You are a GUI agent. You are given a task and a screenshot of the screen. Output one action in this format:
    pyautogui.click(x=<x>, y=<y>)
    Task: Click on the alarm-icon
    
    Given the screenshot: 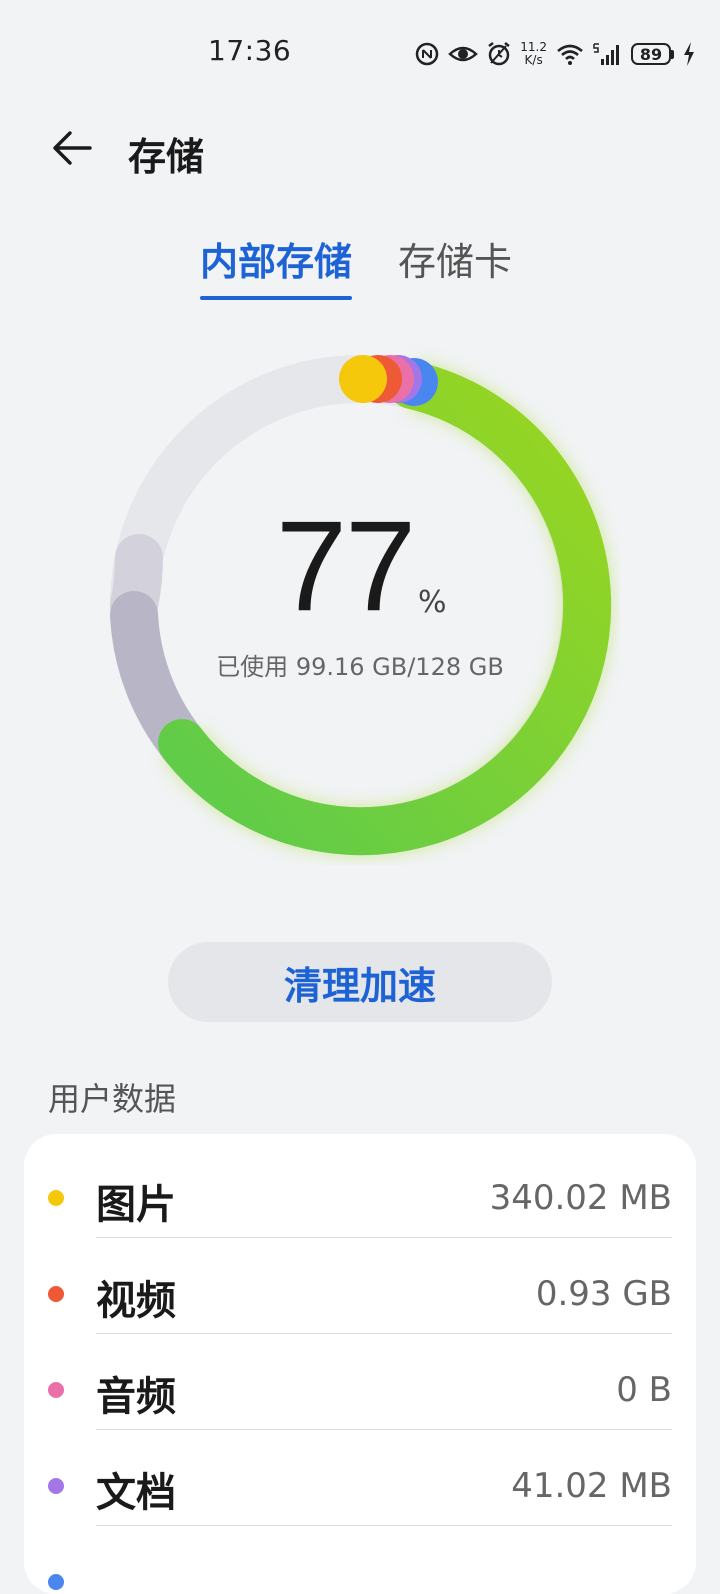 What is the action you would take?
    pyautogui.click(x=499, y=54)
    